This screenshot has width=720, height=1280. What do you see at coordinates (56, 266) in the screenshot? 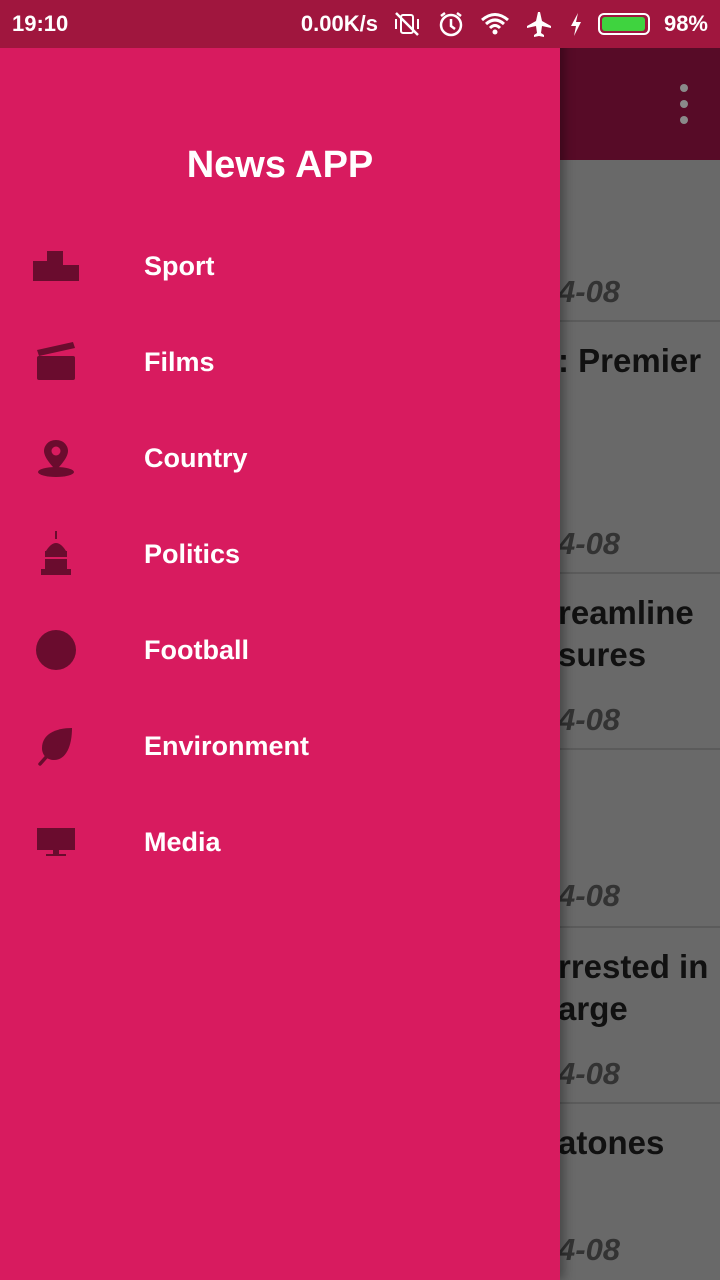
I see `podium-icon` at bounding box center [56, 266].